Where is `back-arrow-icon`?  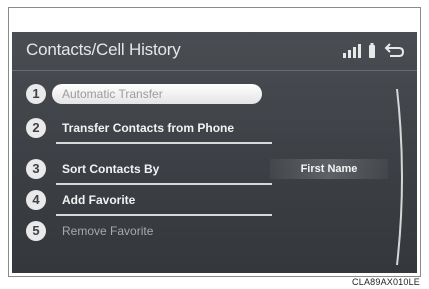 back-arrow-icon is located at coordinates (394, 50).